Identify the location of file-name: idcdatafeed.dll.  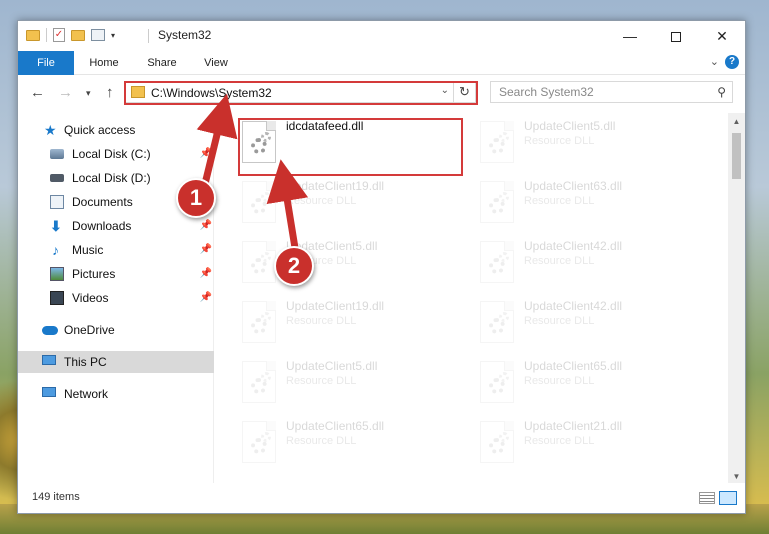
(325, 126).